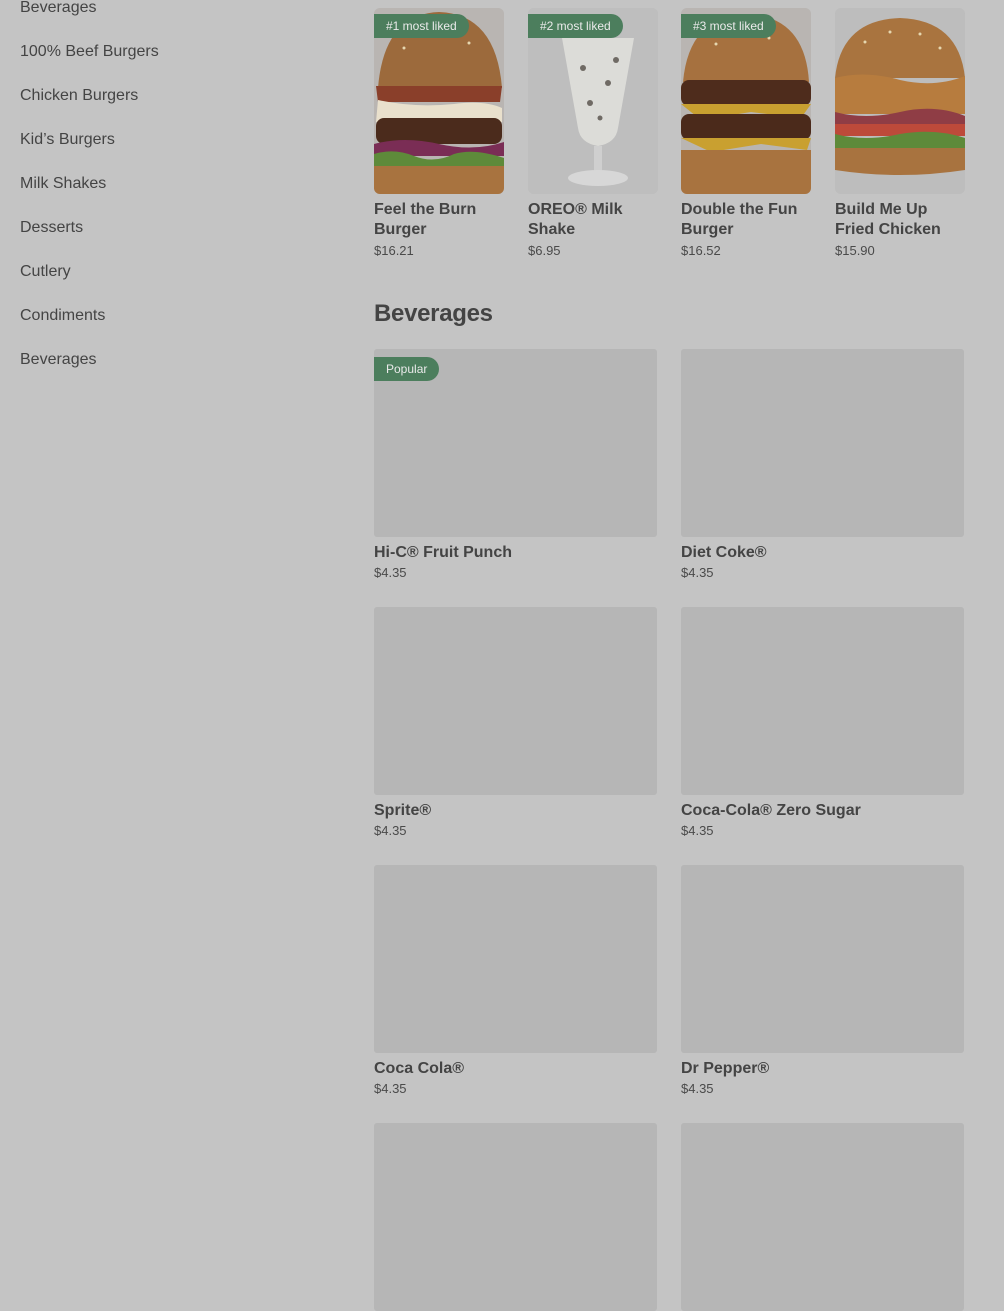 The width and height of the screenshot is (1004, 1311). I want to click on item-image, so click(900, 101).